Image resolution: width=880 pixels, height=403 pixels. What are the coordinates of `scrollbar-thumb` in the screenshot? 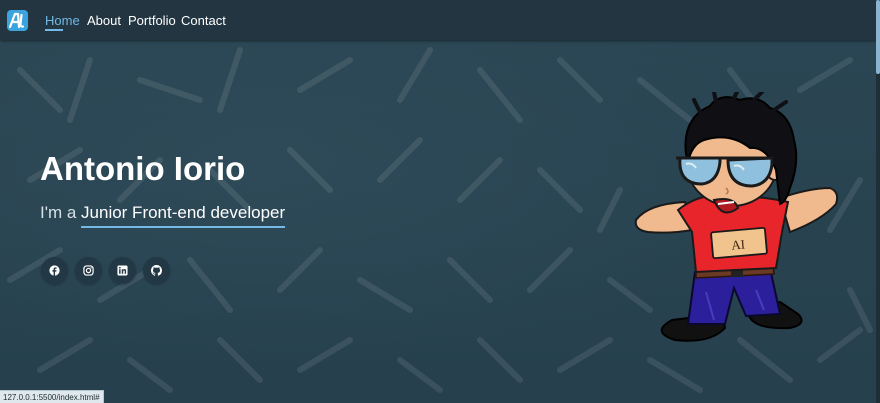 It's located at (878, 37).